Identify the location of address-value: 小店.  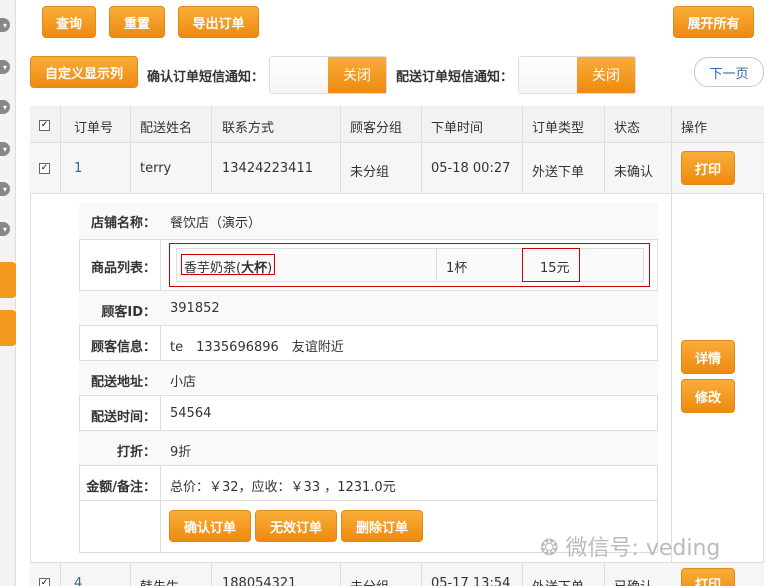
(183, 382).